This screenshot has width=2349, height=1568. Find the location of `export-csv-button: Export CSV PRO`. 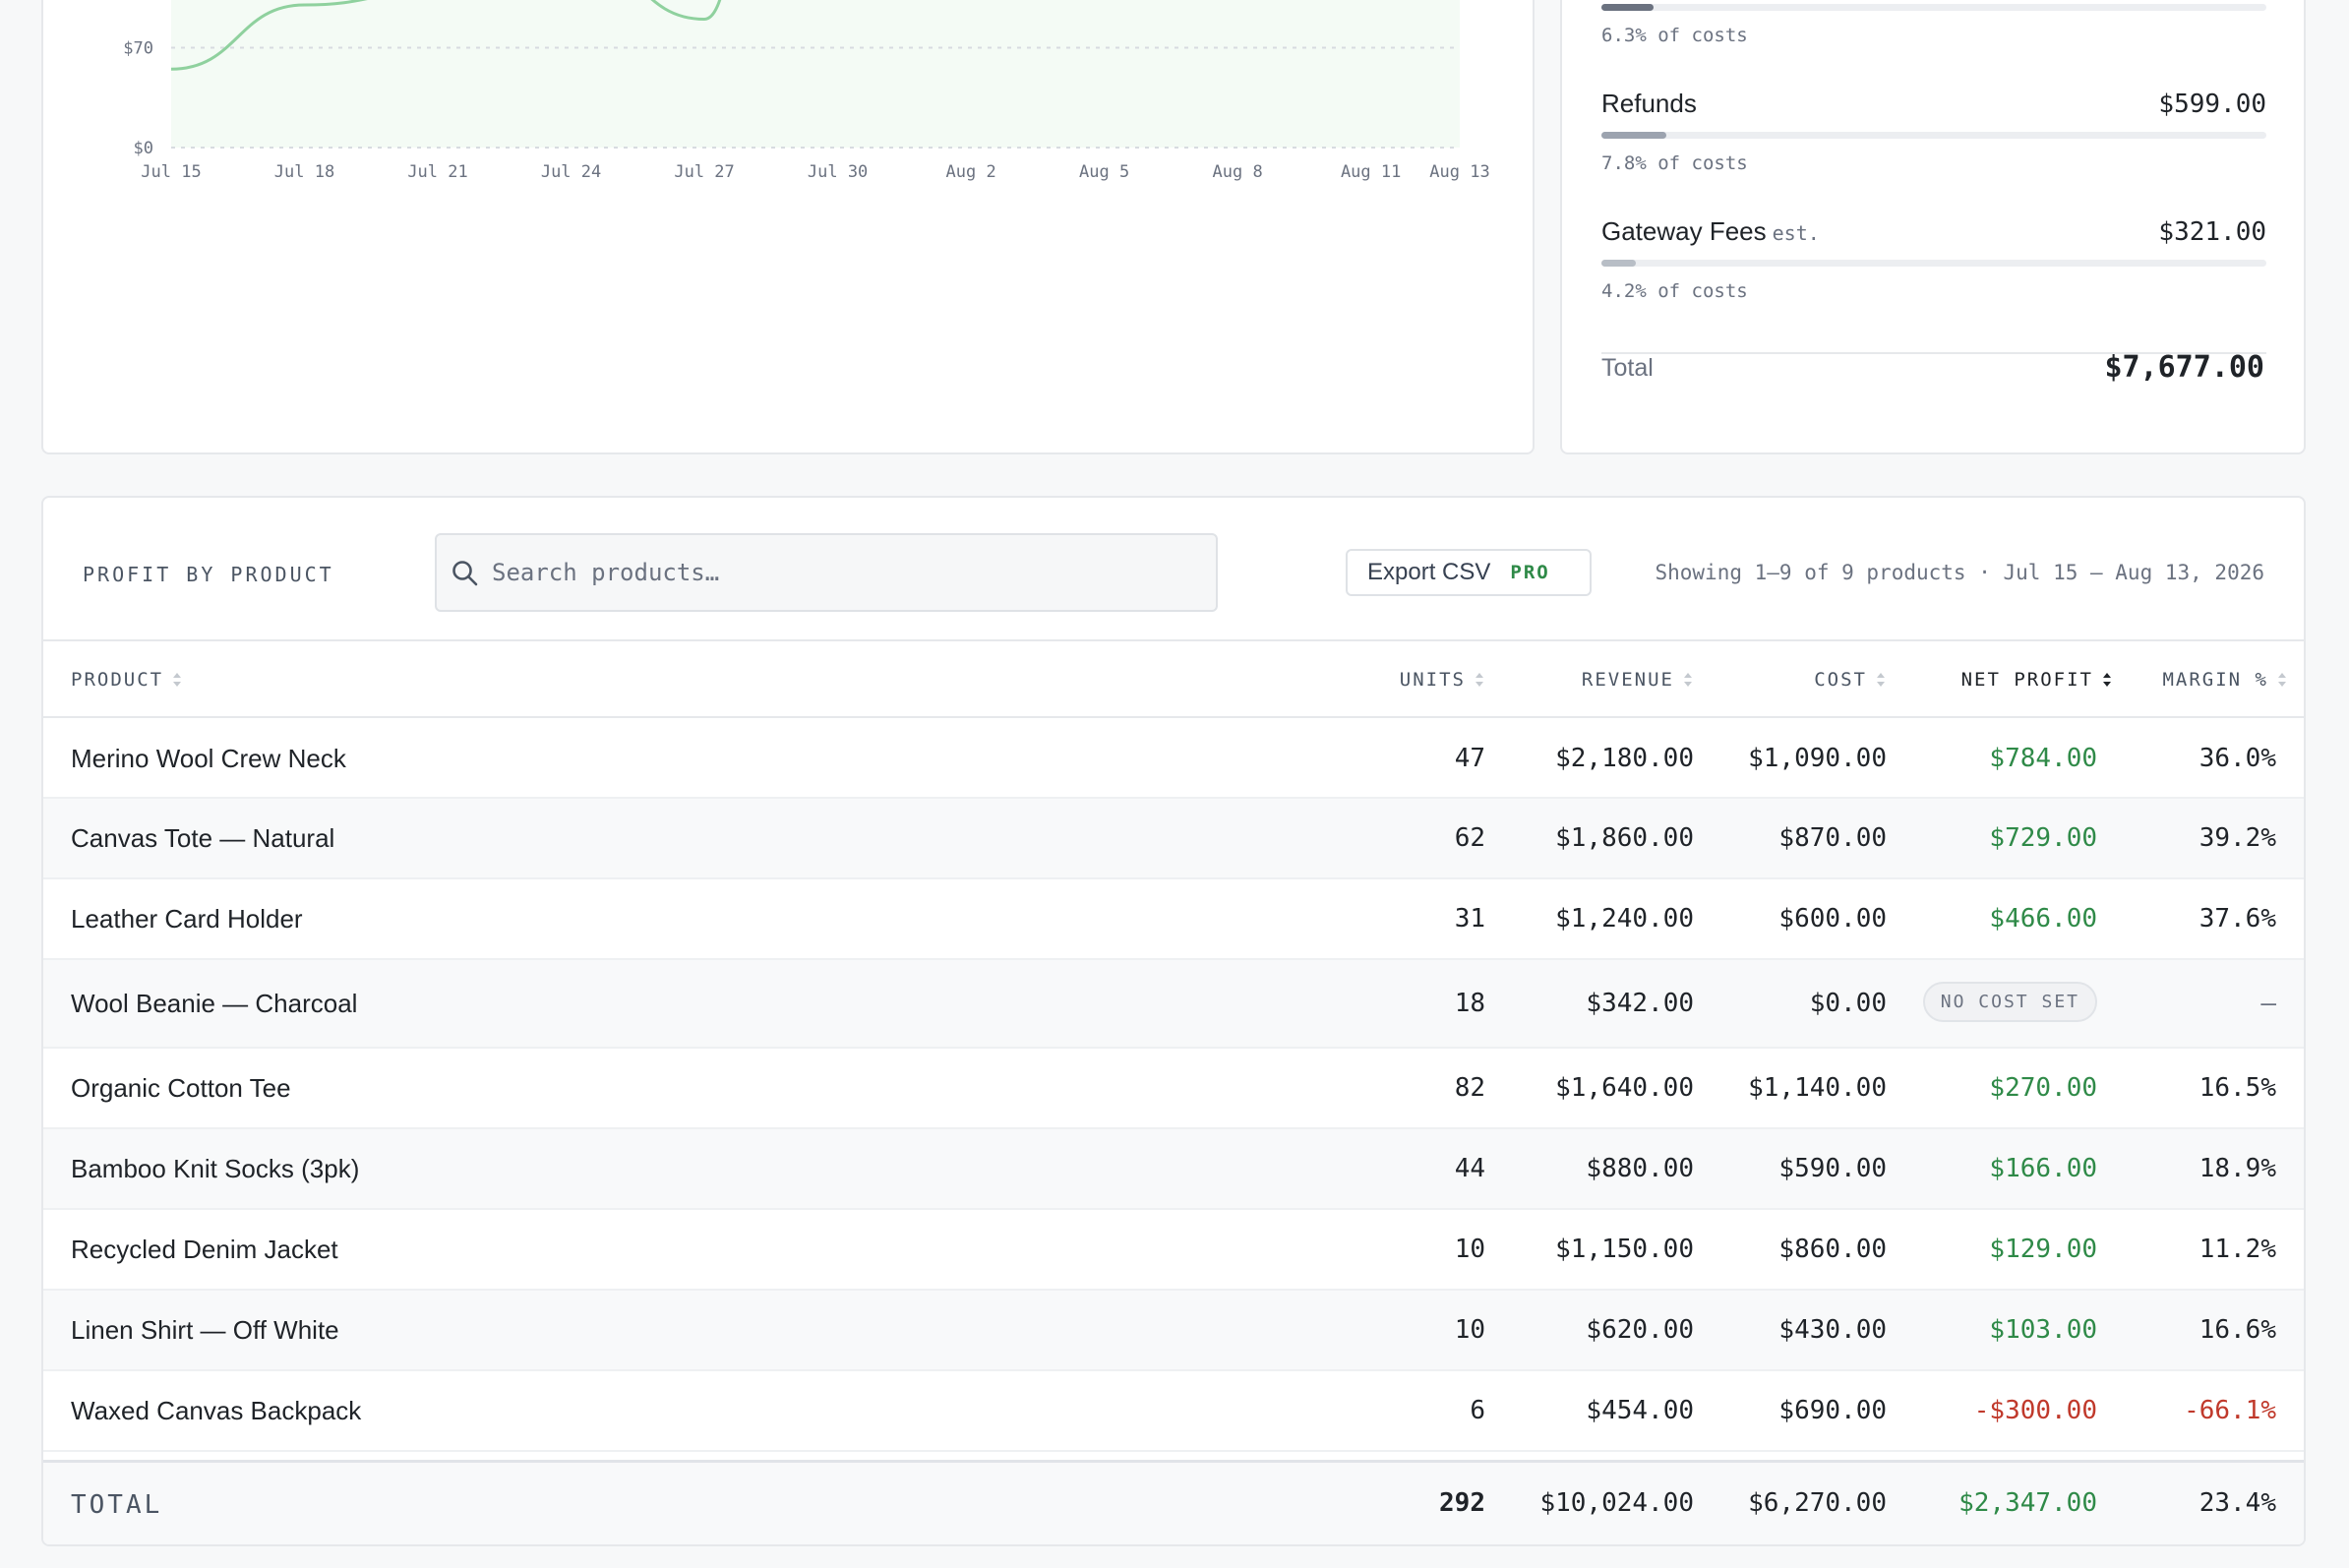

export-csv-button: Export CSV PRO is located at coordinates (1469, 573).